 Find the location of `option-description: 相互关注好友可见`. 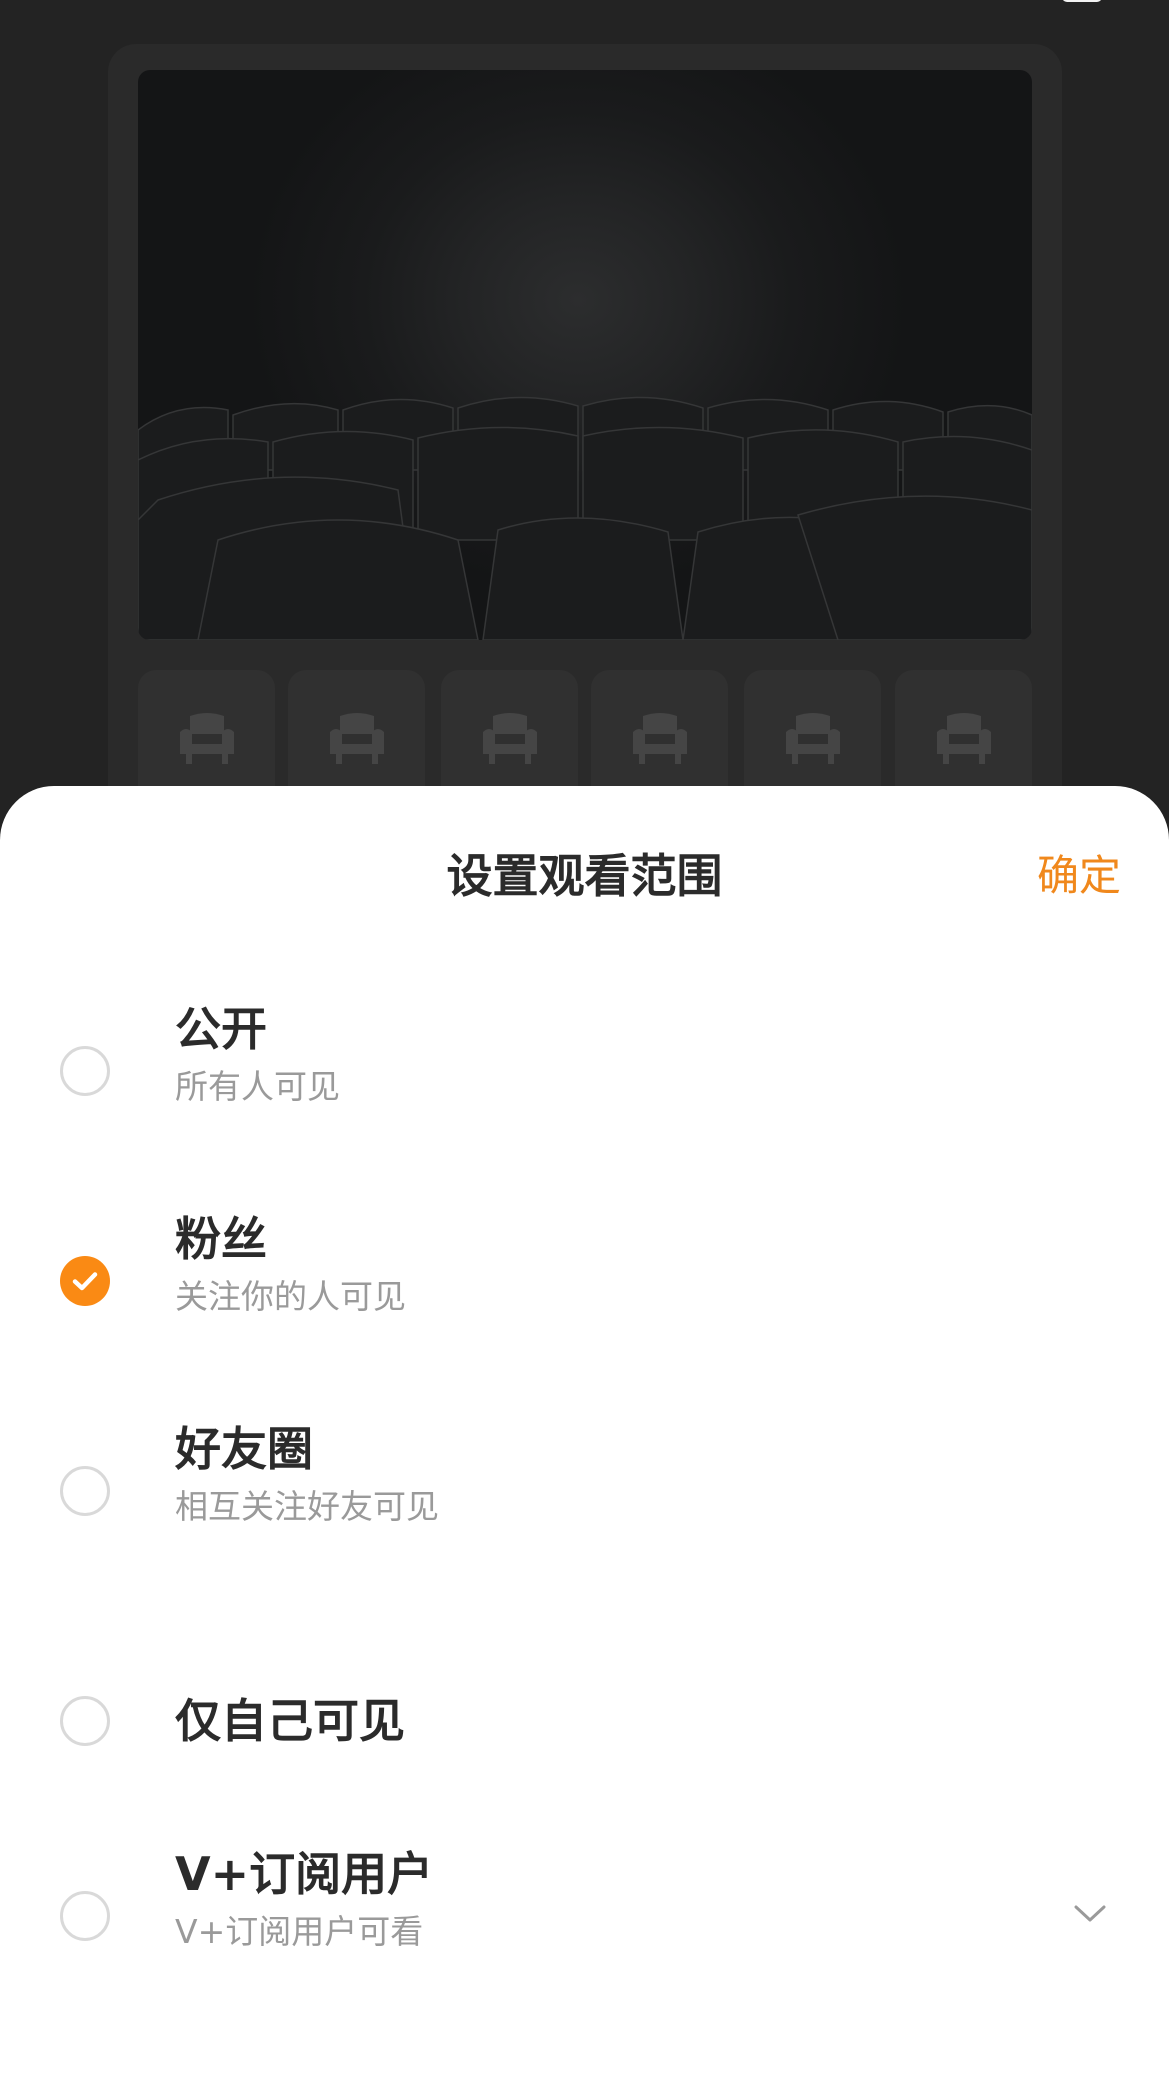

option-description: 相互关注好友可见 is located at coordinates (307, 1506).